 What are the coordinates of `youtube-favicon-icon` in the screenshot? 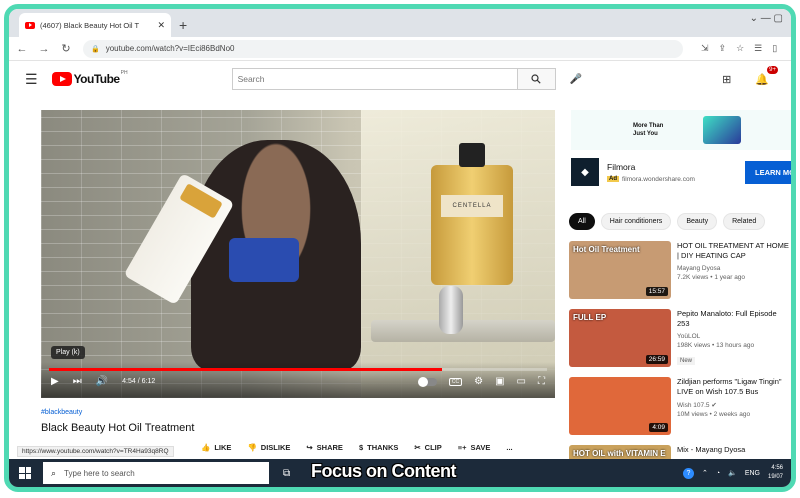 It's located at (30, 25).